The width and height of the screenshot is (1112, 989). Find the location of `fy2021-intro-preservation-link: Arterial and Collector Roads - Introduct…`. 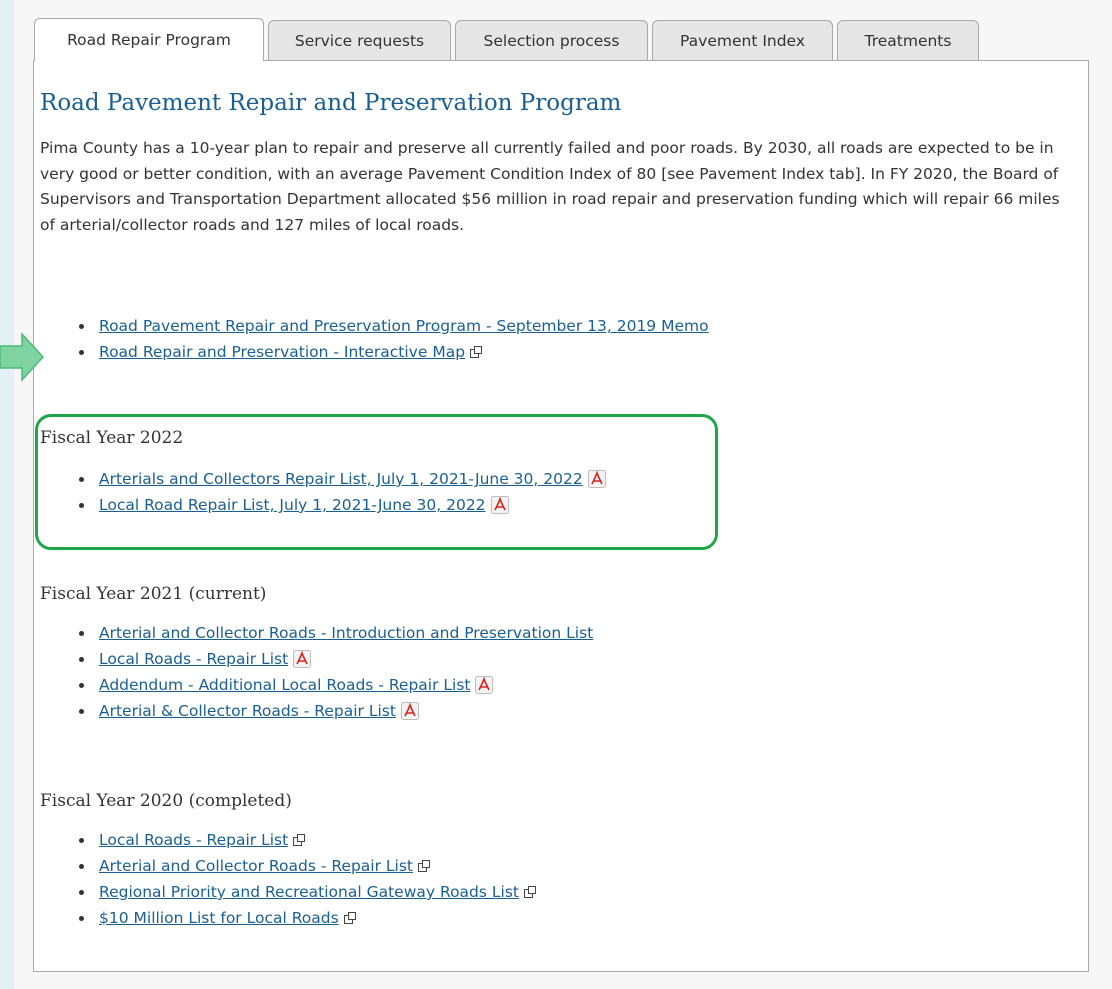

fy2021-intro-preservation-link: Arterial and Collector Roads - Introduct… is located at coordinates (346, 633).